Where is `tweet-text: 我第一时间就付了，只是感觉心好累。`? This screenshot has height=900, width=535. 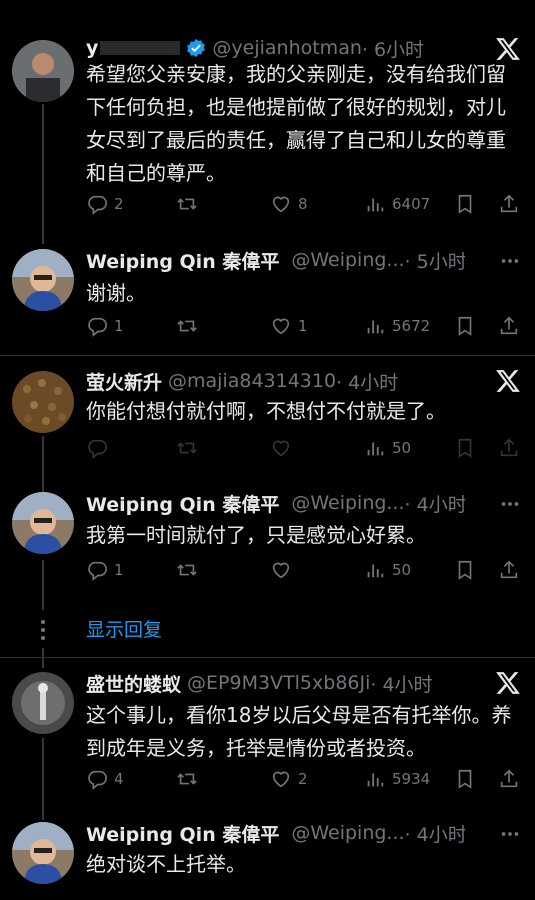 tweet-text: 我第一时间就付了，只是感觉心好累。 is located at coordinates (256, 535).